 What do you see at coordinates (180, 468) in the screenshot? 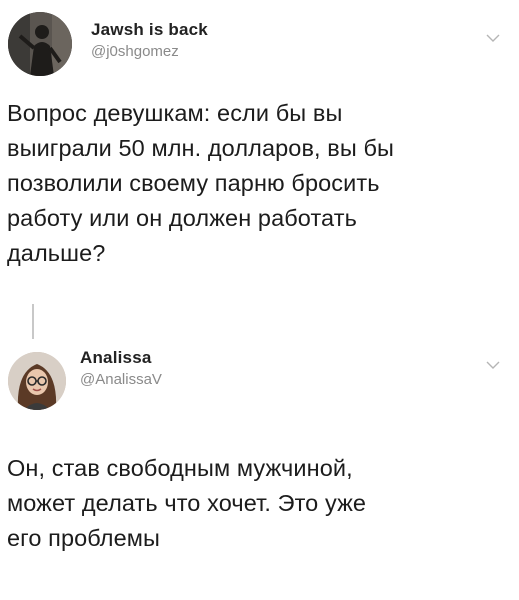
I see `tweet-text-line: Он, став свободным мужчиной,` at bounding box center [180, 468].